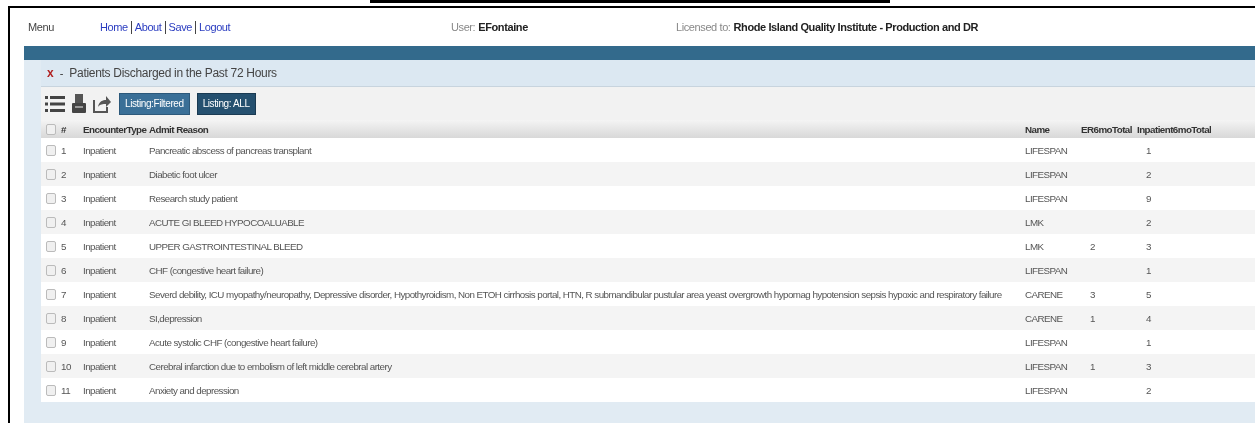 The width and height of the screenshot is (1255, 423). Describe the element at coordinates (55, 103) in the screenshot. I see `list-icon` at that location.